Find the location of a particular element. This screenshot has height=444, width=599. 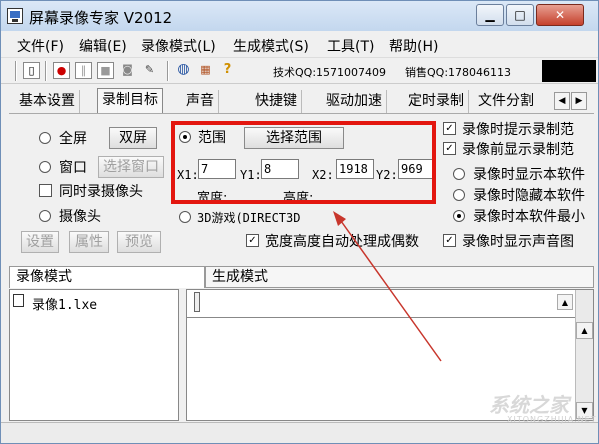

pause-icon: ∥ is located at coordinates (83, 70).